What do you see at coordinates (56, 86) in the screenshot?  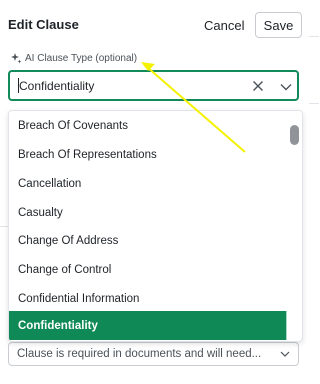 I see `clause-type-input: Confidentiality` at bounding box center [56, 86].